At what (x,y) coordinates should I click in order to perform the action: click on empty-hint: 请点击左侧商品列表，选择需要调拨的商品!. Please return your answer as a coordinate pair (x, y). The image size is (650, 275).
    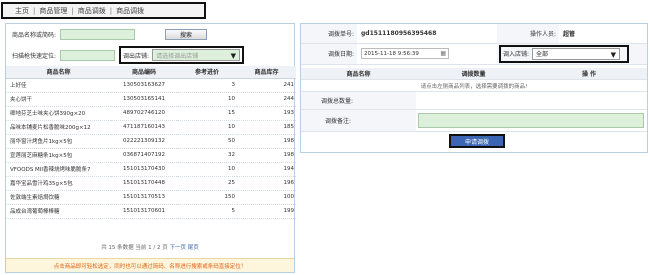
    Looking at the image, I should click on (474, 85).